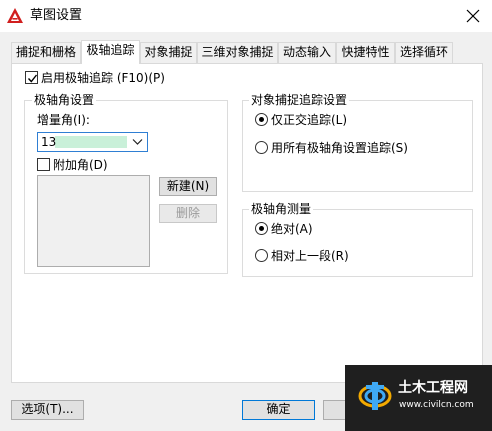  What do you see at coordinates (43, 164) in the screenshot?
I see `additional-angles-checkbox` at bounding box center [43, 164].